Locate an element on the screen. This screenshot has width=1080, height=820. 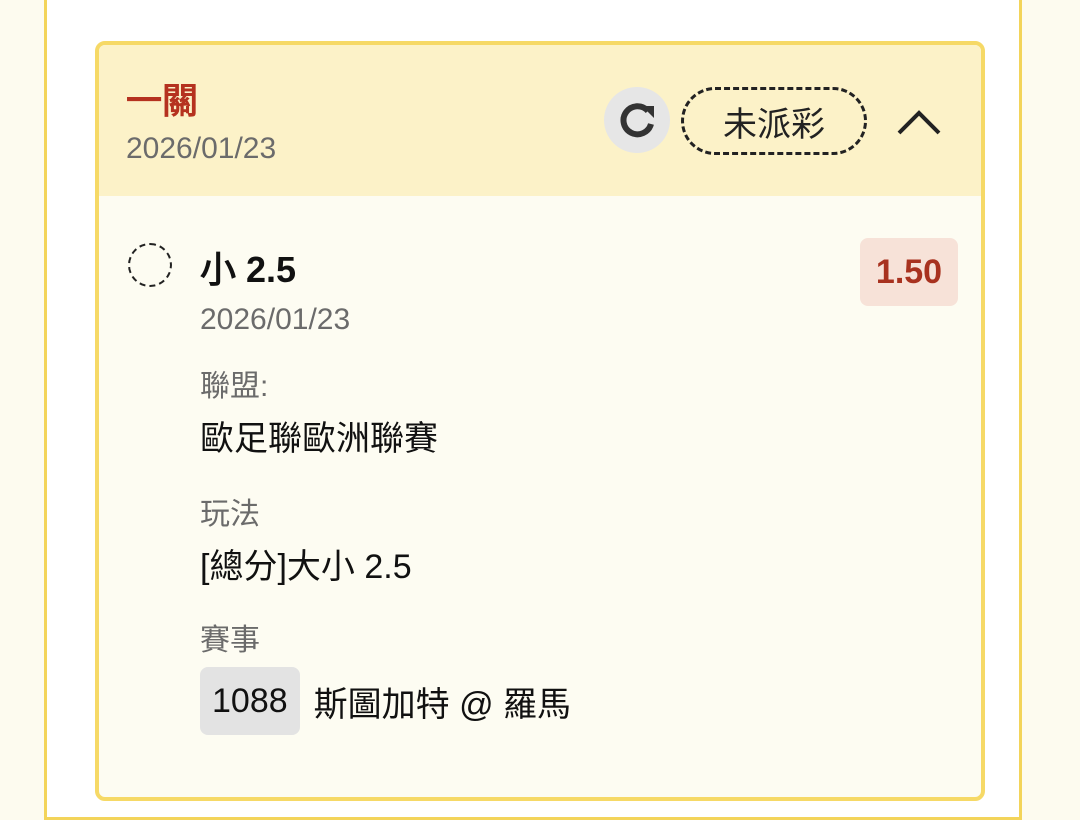
match-label: 賽事 is located at coordinates (230, 640).